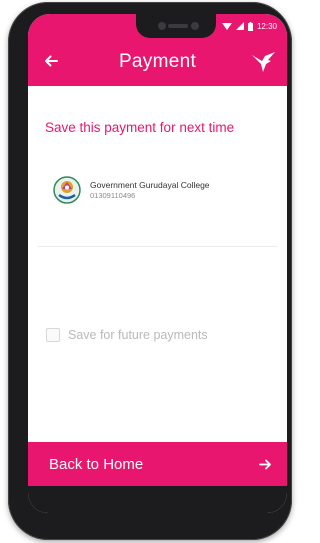 This screenshot has height=543, width=320. I want to click on save-future-label: Save for future payments, so click(138, 335).